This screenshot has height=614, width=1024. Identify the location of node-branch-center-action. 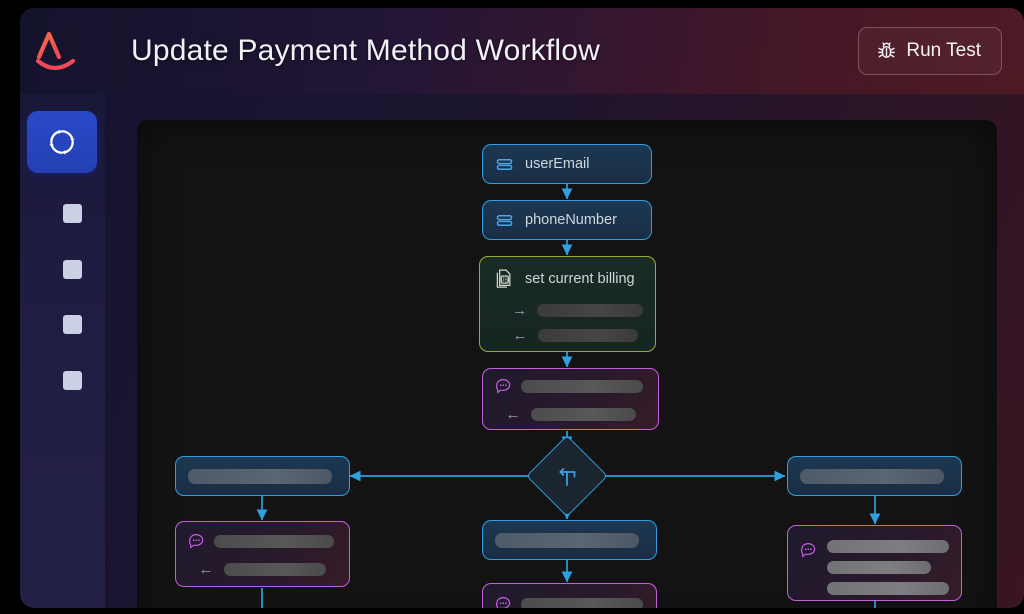
(569, 540).